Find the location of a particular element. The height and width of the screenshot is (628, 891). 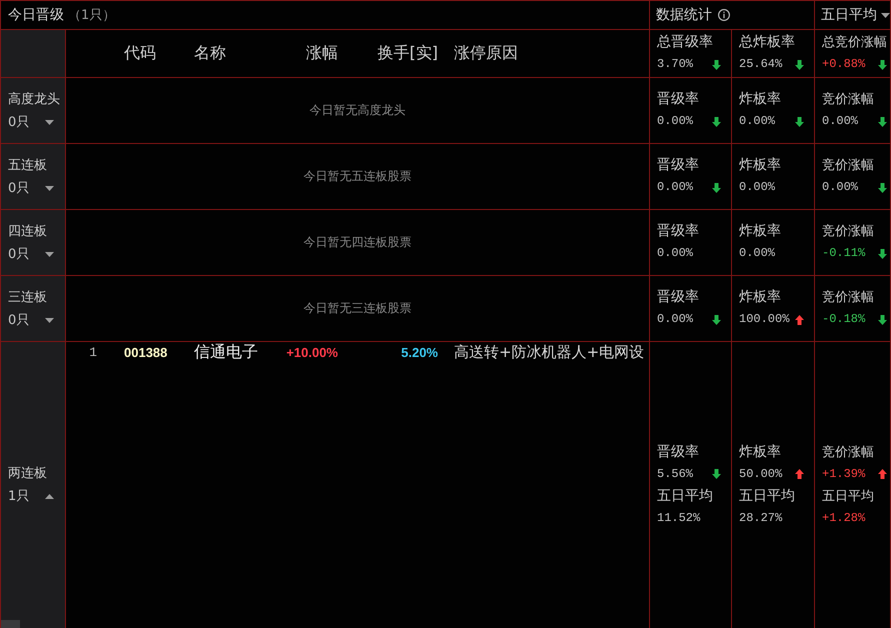

info-icon is located at coordinates (724, 15).